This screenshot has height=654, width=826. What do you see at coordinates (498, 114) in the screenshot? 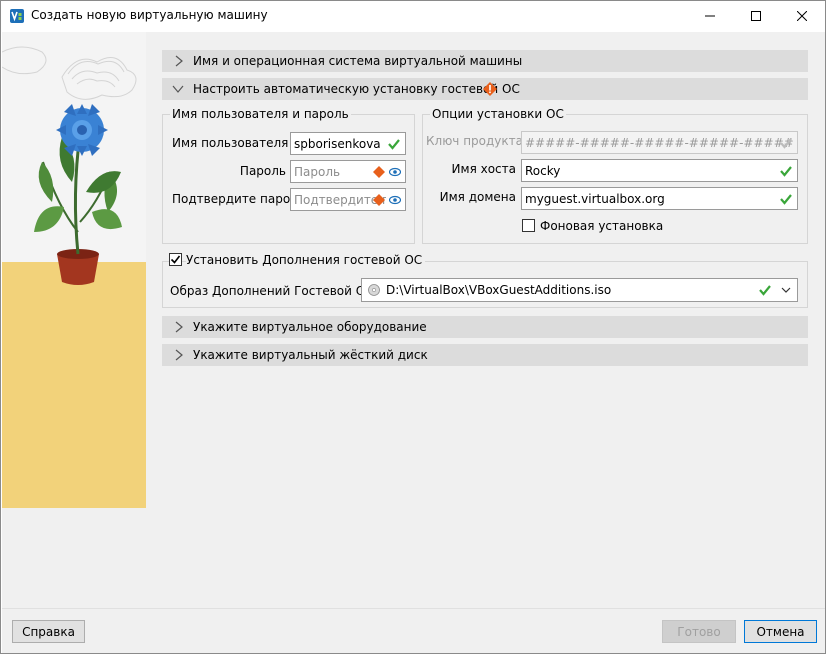
I see `install-options-group-title: Опции установки ОС` at bounding box center [498, 114].